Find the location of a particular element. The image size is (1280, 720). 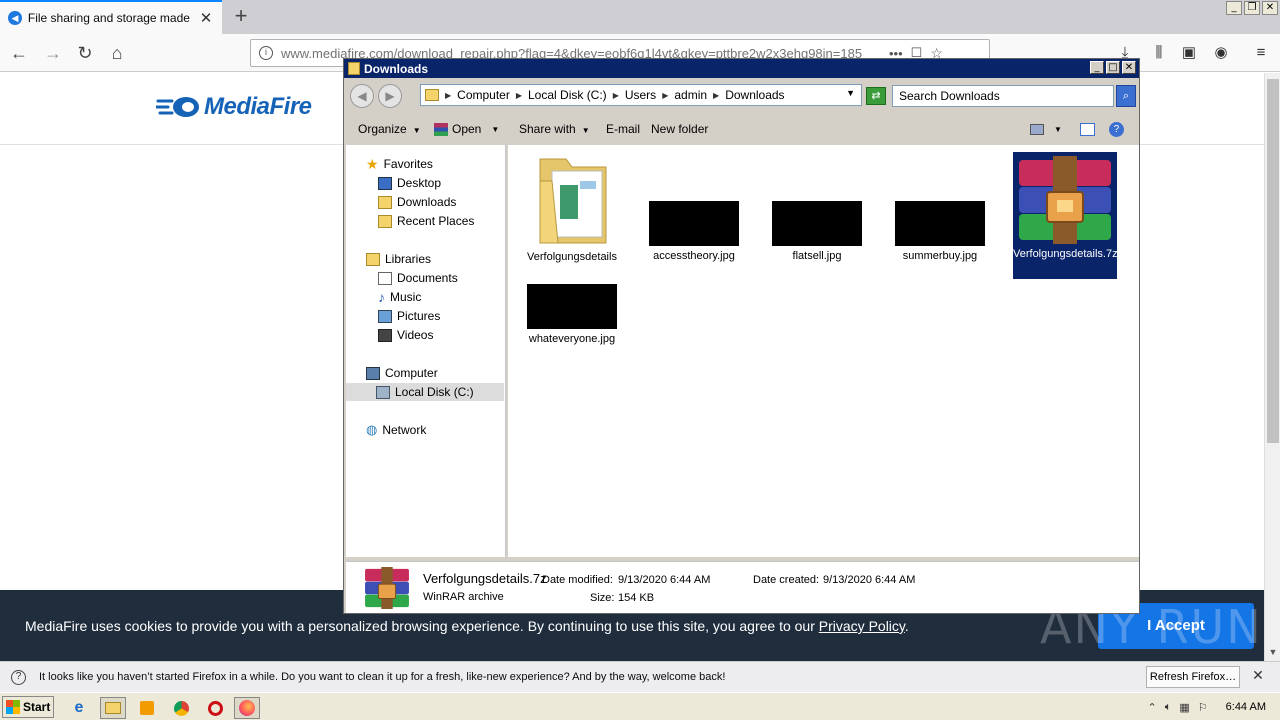

file-name: Verfolgungsdetails.7z is located at coordinates (1065, 254).